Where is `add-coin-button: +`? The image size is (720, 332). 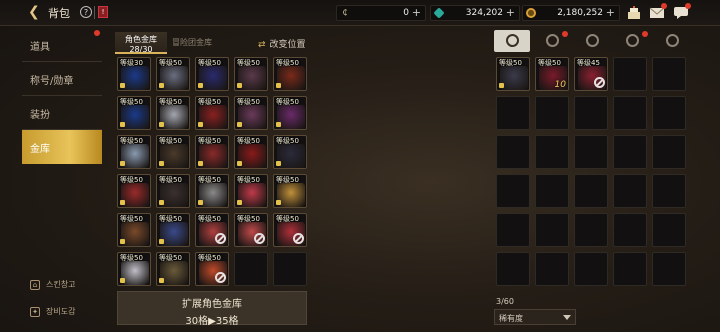
add-coin-button: + is located at coordinates (416, 12).